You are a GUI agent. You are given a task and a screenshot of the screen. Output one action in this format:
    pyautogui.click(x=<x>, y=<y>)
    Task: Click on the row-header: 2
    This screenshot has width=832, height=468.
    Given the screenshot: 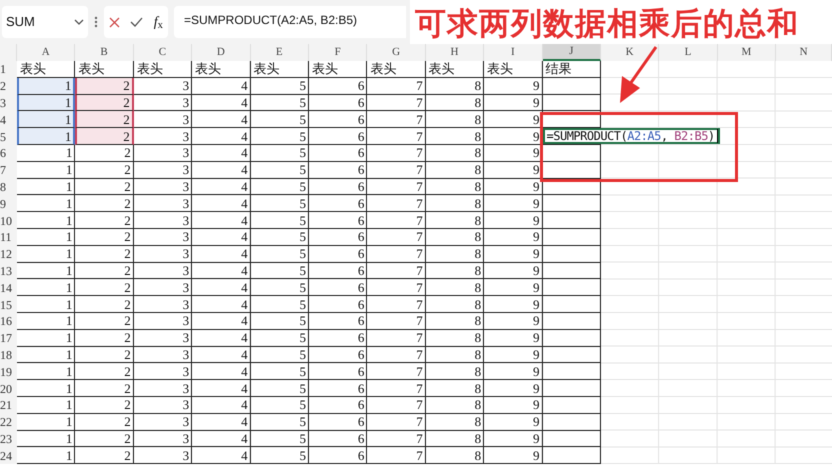 What is the action you would take?
    pyautogui.click(x=8, y=86)
    